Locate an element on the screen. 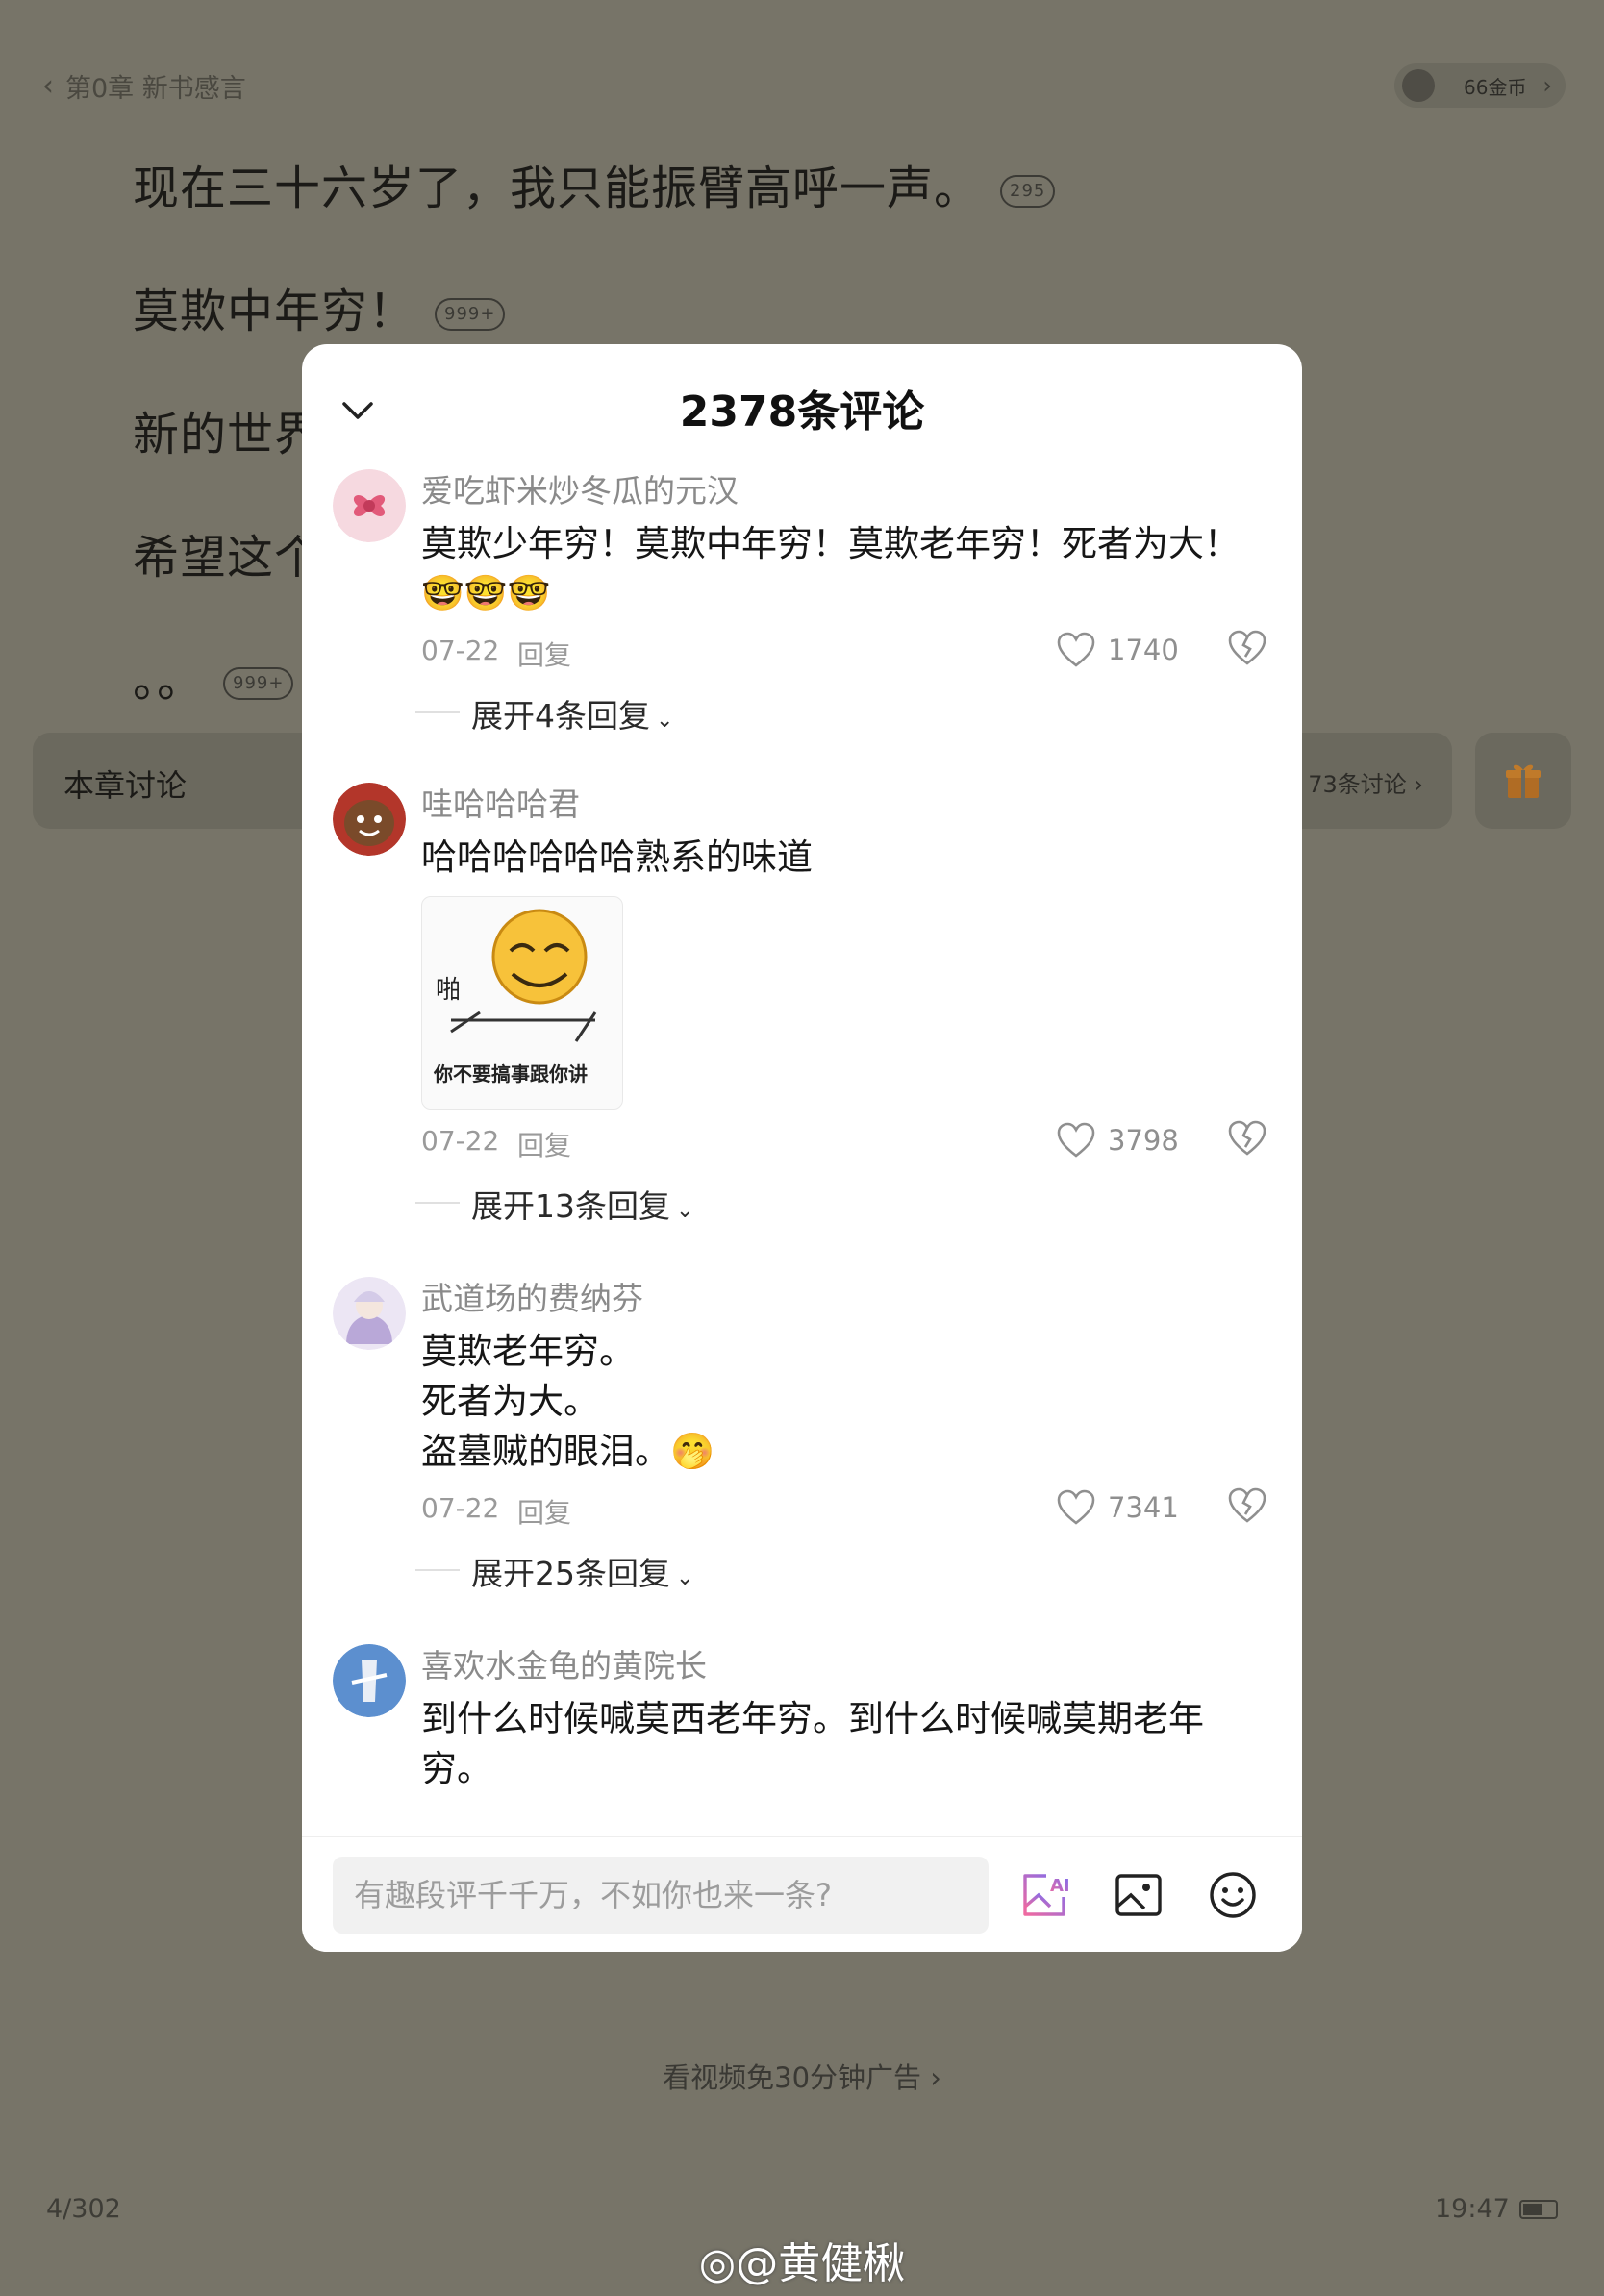  like-button: 1740 is located at coordinates (1117, 650).